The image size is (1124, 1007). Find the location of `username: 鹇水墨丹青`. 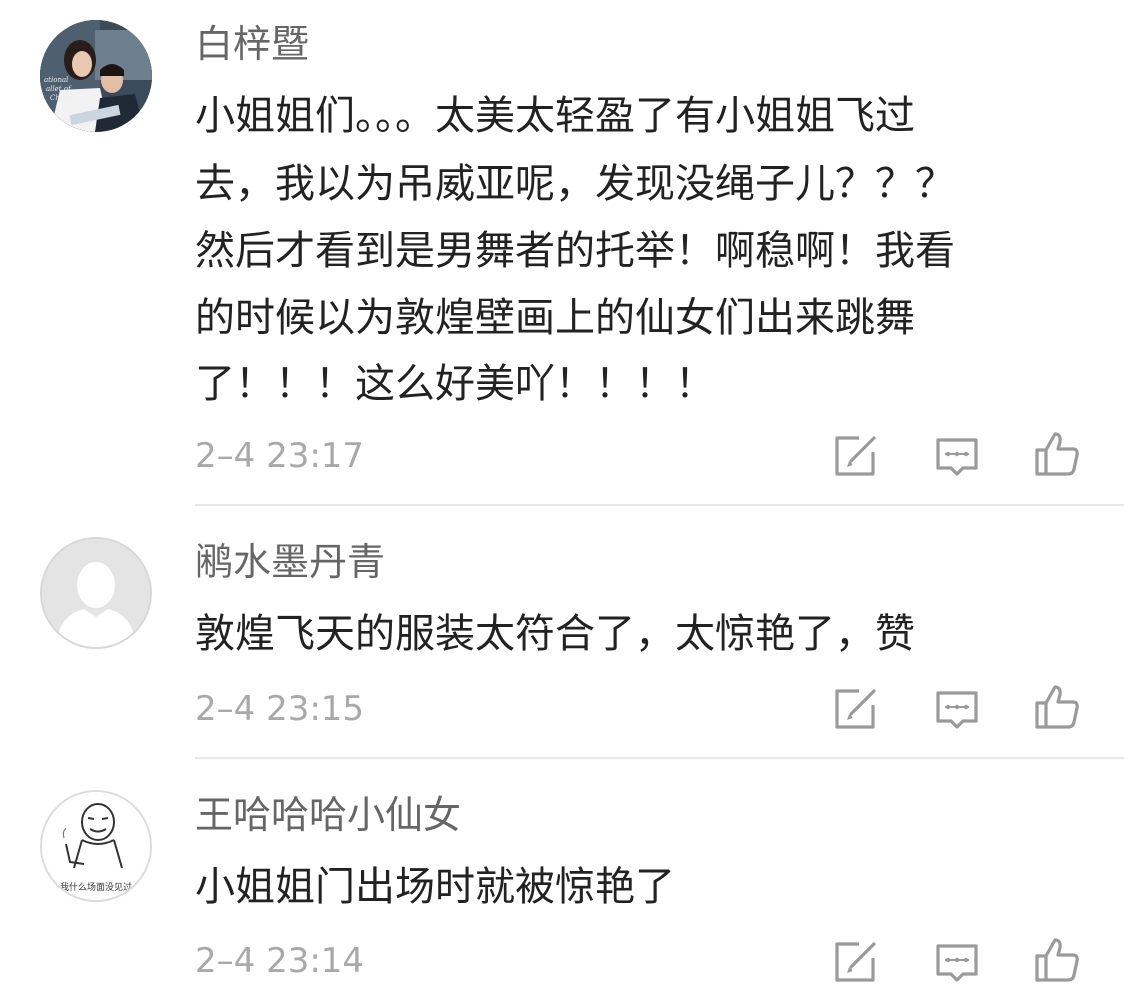

username: 鹇水墨丹青 is located at coordinates (290, 563).